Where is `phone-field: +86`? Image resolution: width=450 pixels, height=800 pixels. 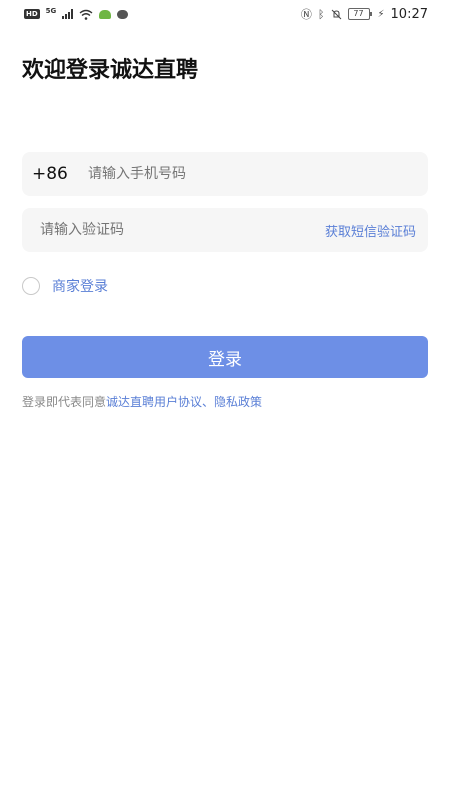 phone-field: +86 is located at coordinates (225, 174).